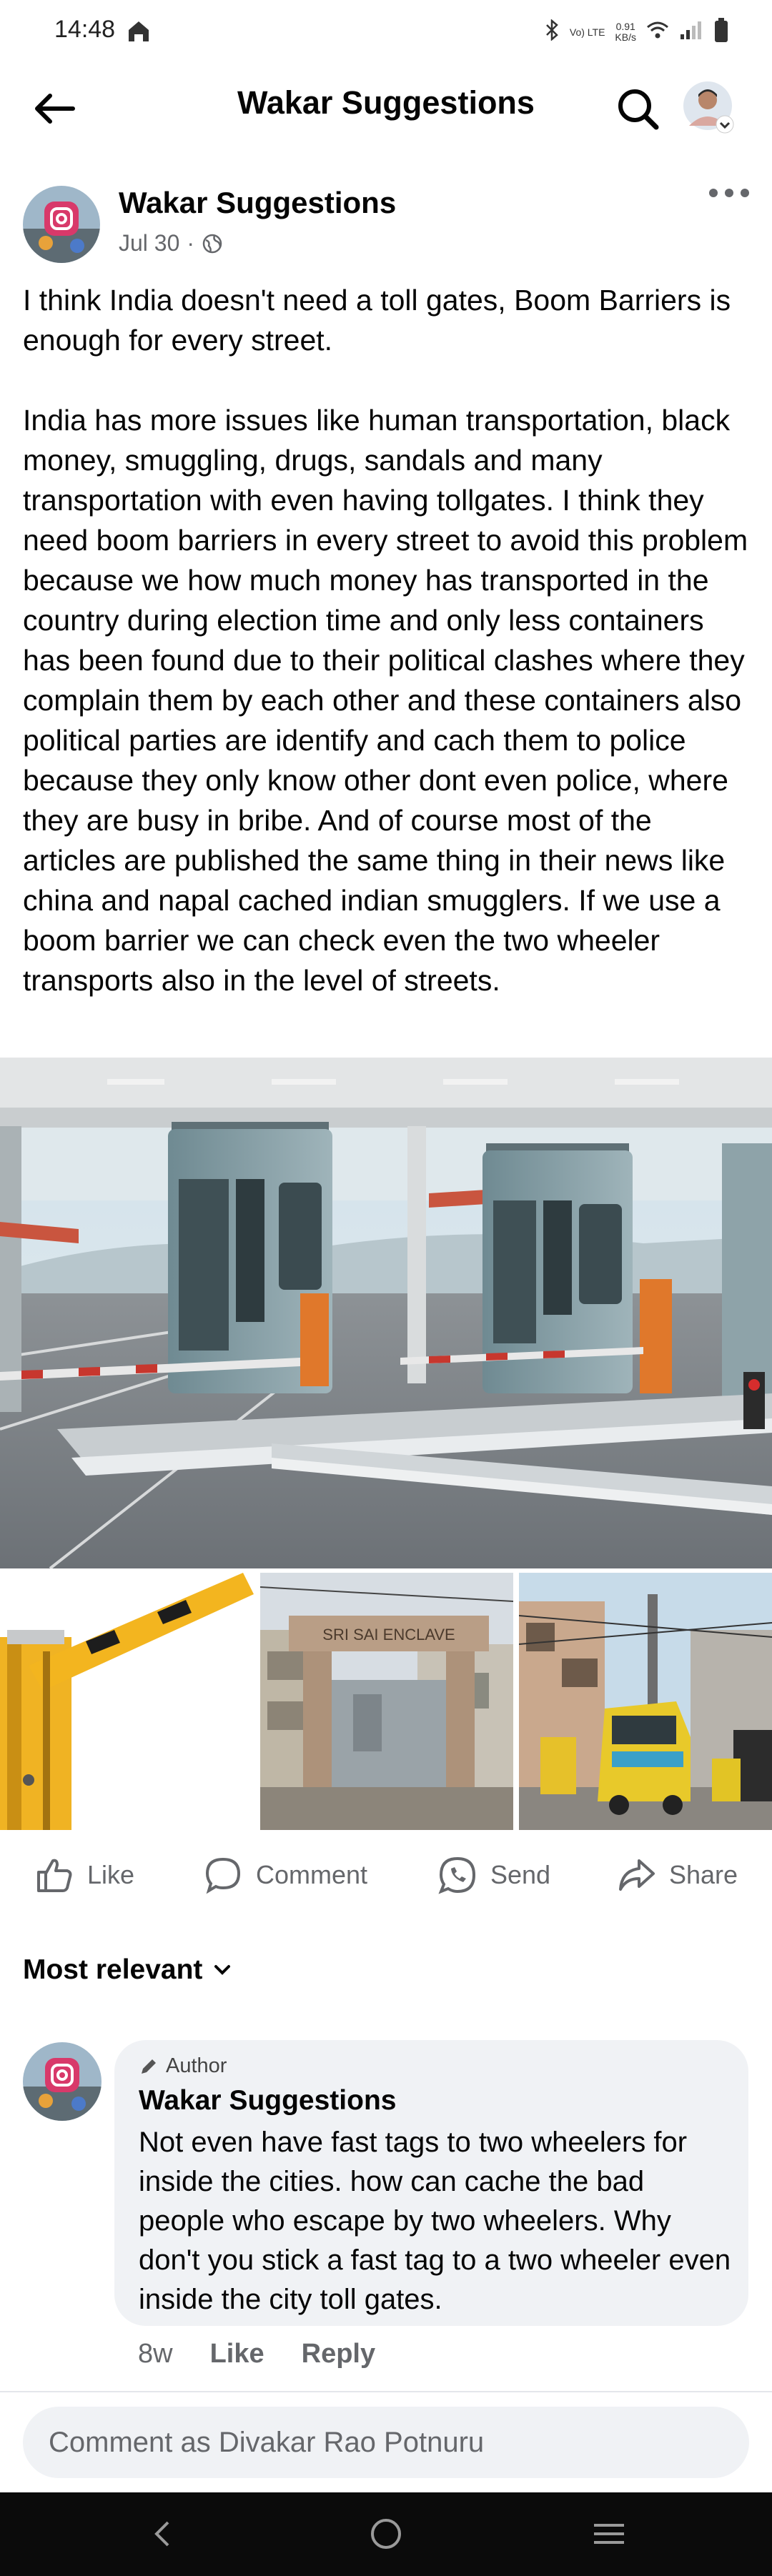 This screenshot has height=2576, width=772. I want to click on divider, so click(386, 2391).